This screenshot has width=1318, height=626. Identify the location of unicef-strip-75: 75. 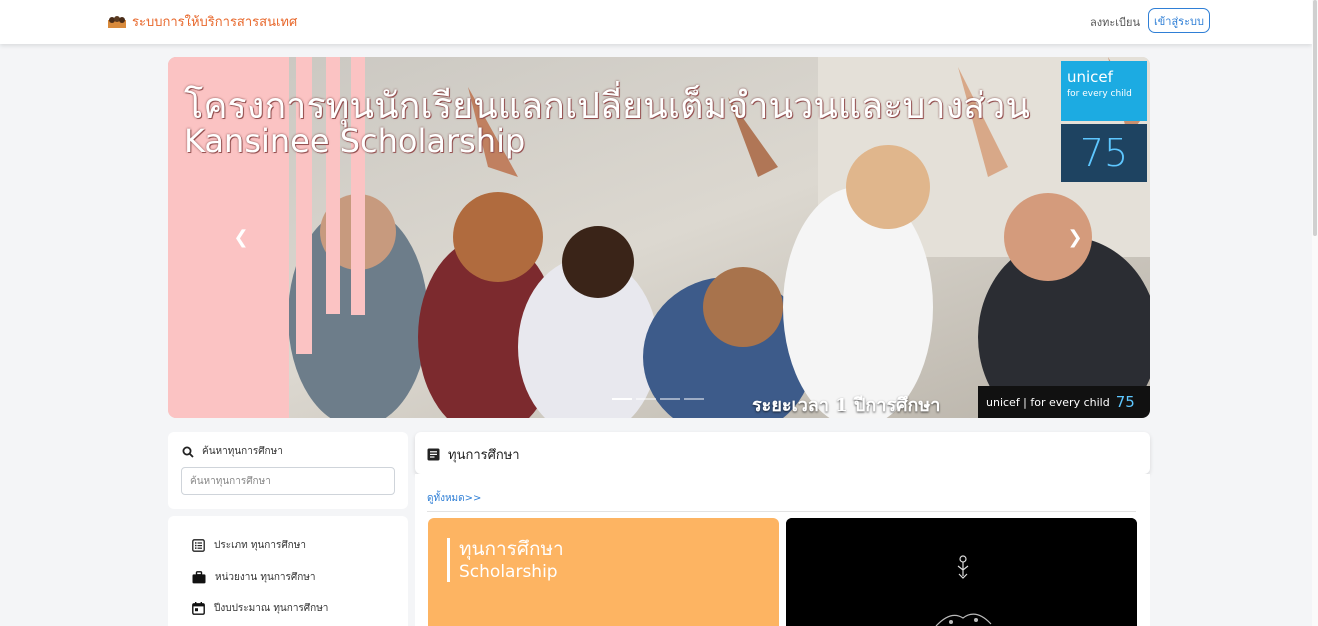
(1125, 402).